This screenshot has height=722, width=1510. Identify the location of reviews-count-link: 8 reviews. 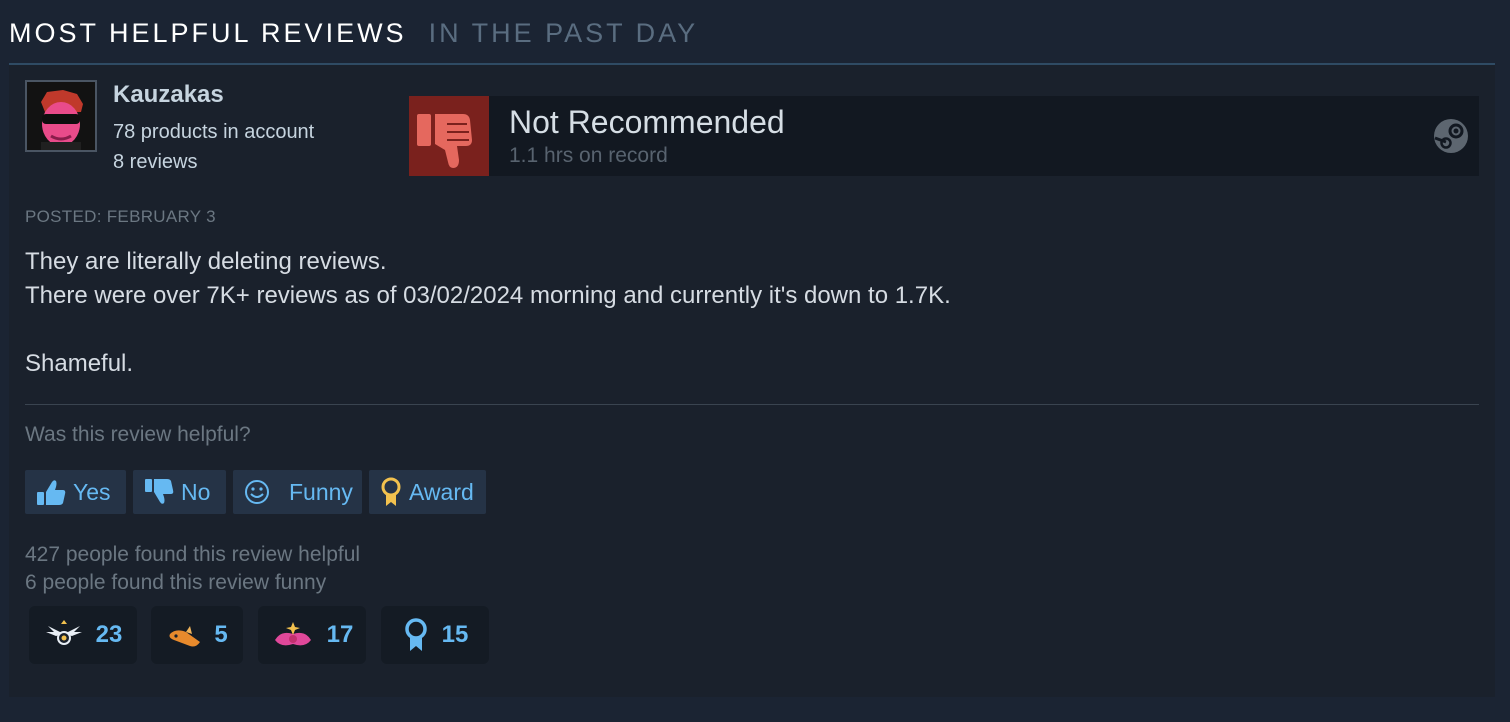
(155, 162).